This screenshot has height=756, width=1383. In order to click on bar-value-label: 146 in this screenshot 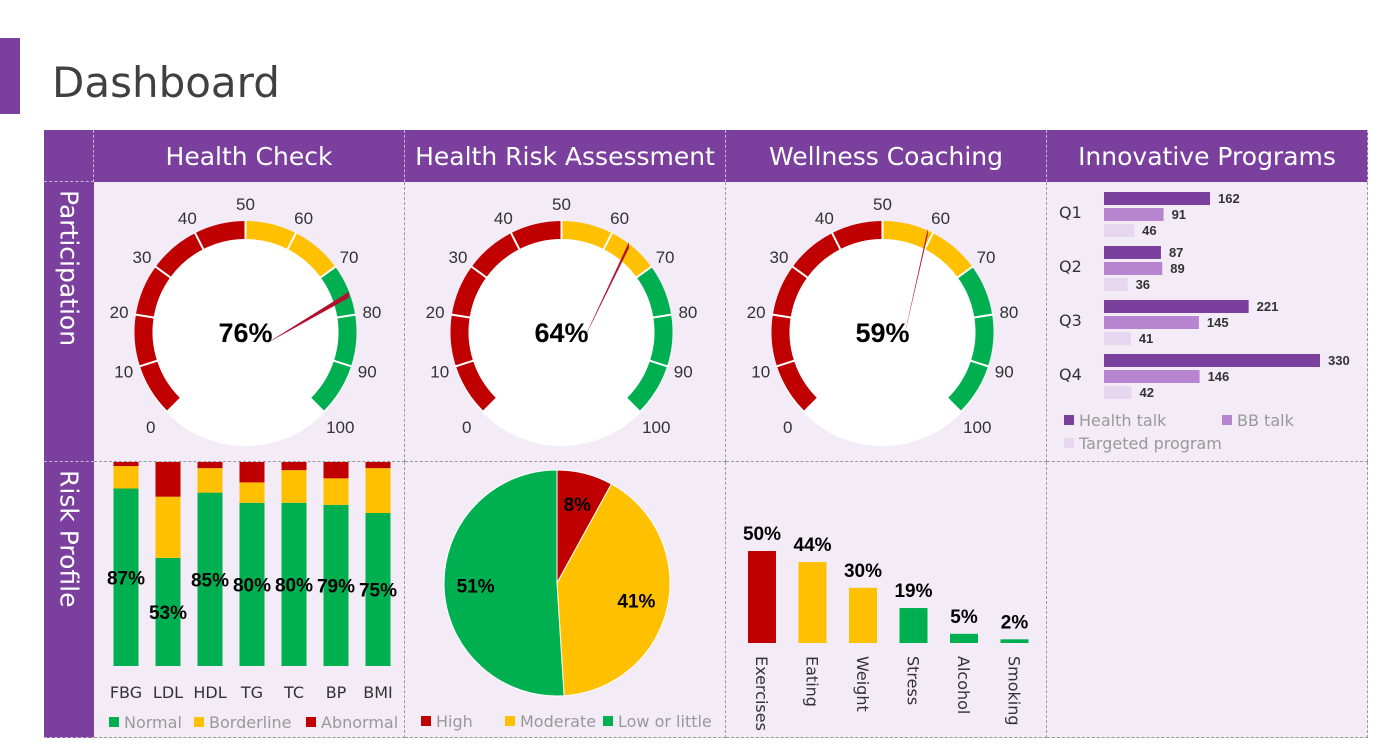, I will do `click(1219, 376)`.